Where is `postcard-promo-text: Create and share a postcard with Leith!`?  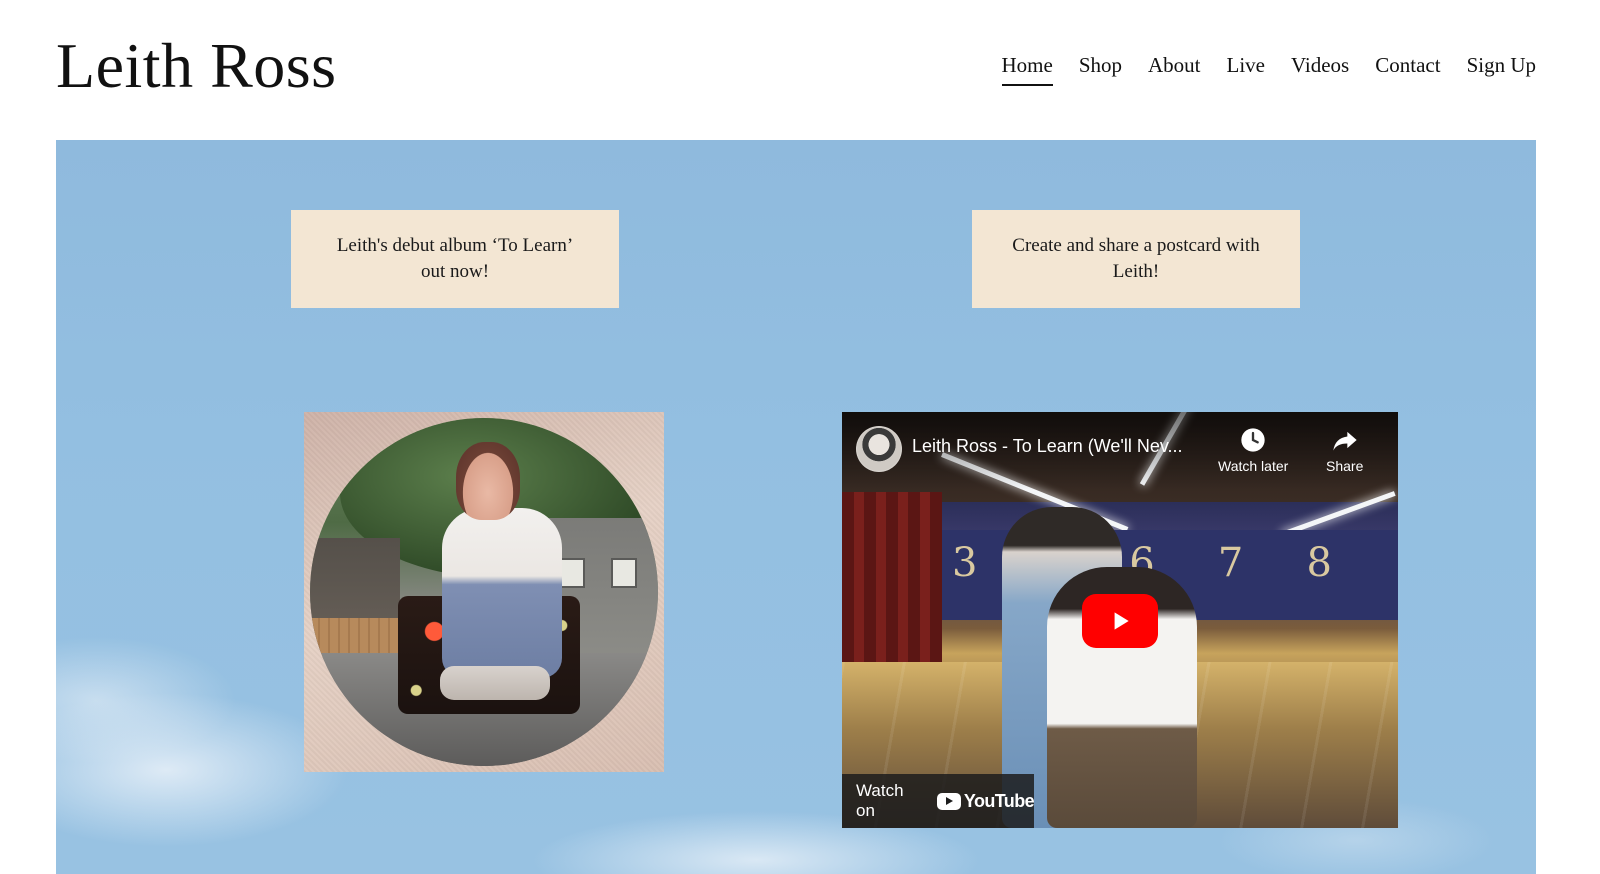
postcard-promo-text: Create and share a postcard with Leith! is located at coordinates (1136, 258).